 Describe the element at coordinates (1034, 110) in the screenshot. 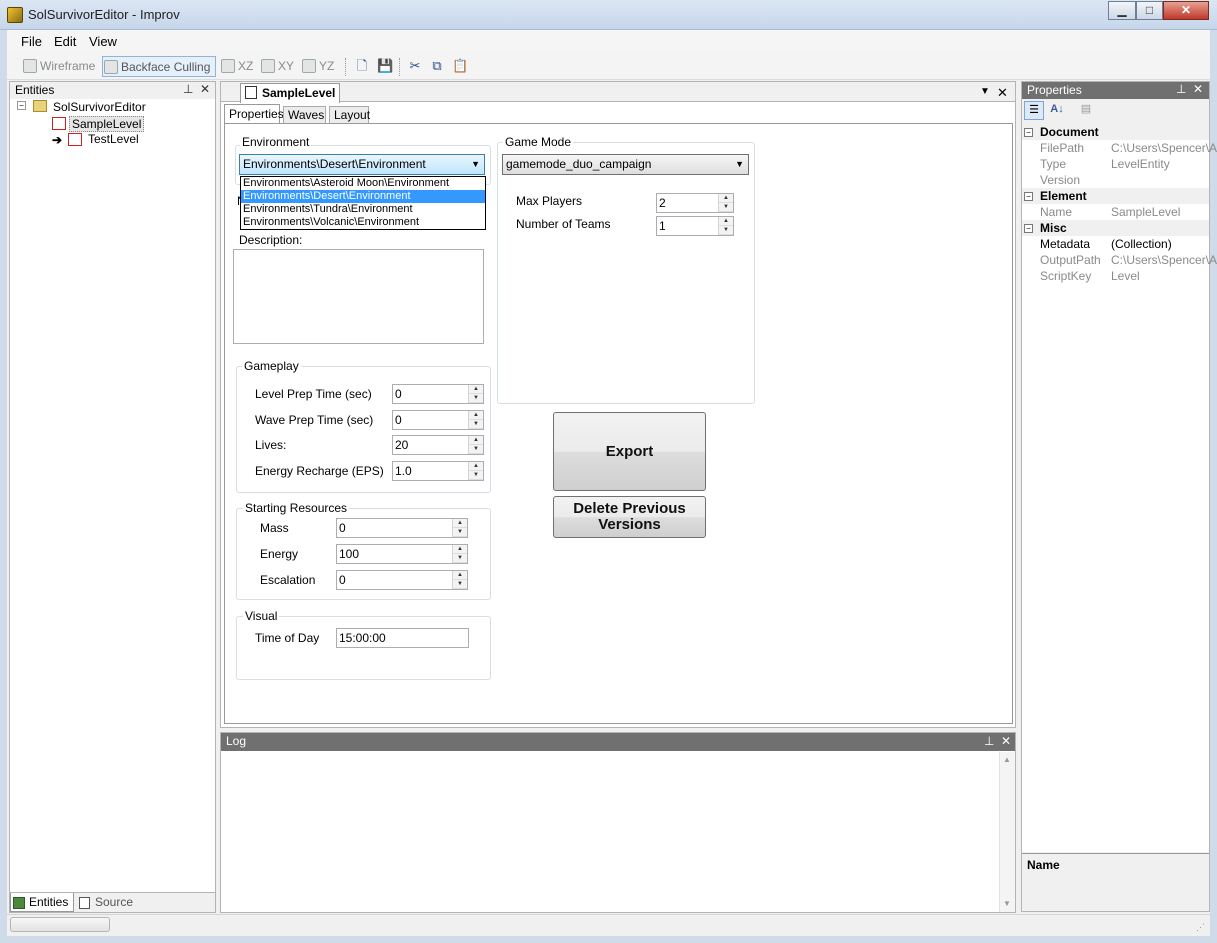

I see `categorized-view-icon: ☰` at that location.